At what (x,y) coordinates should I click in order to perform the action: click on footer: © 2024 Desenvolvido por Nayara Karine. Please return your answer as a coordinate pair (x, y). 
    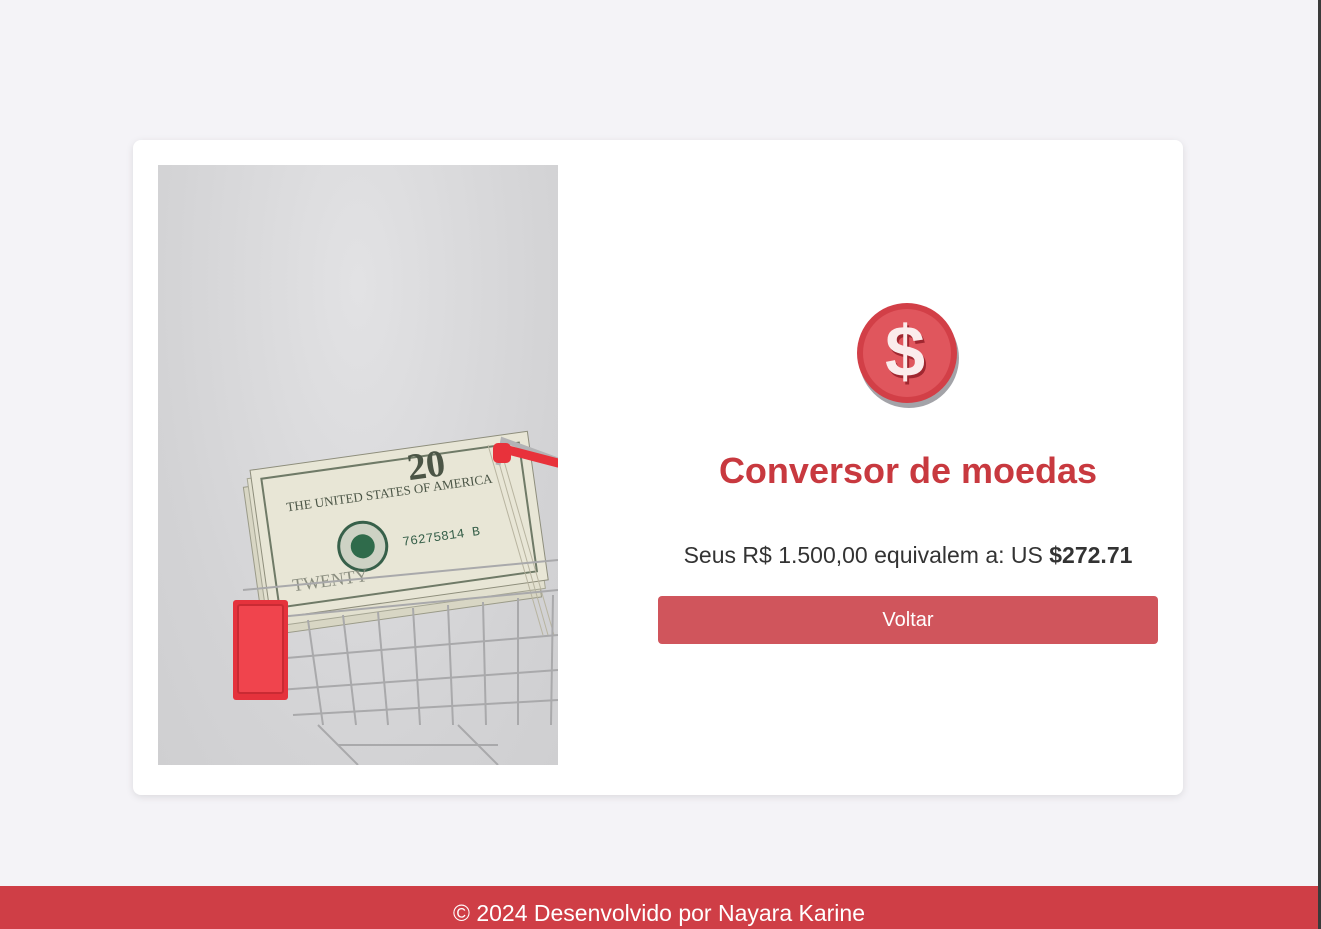
    Looking at the image, I should click on (659, 907).